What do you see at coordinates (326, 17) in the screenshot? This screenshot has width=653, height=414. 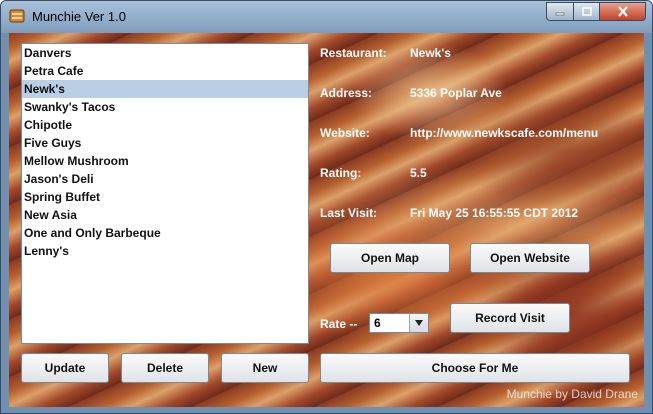 I see `title-bar: Munchie Ver 1.0` at bounding box center [326, 17].